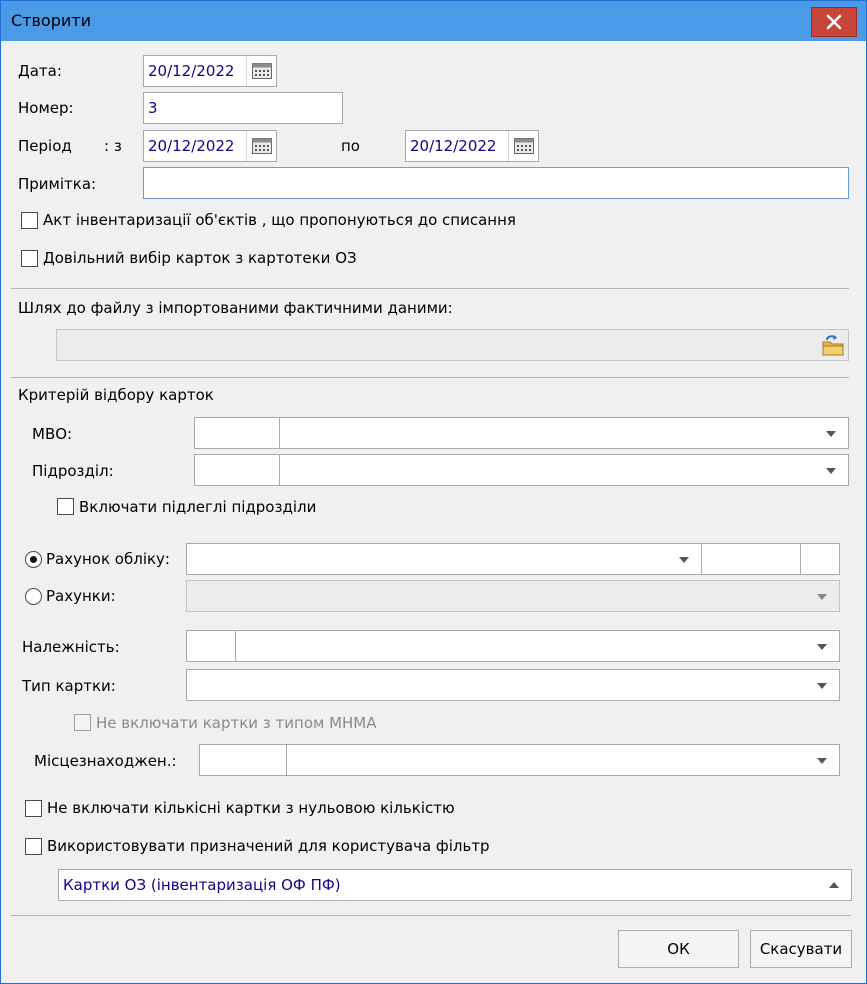 This screenshot has height=984, width=867. What do you see at coordinates (237, 433) in the screenshot?
I see `mvo-code-field` at bounding box center [237, 433].